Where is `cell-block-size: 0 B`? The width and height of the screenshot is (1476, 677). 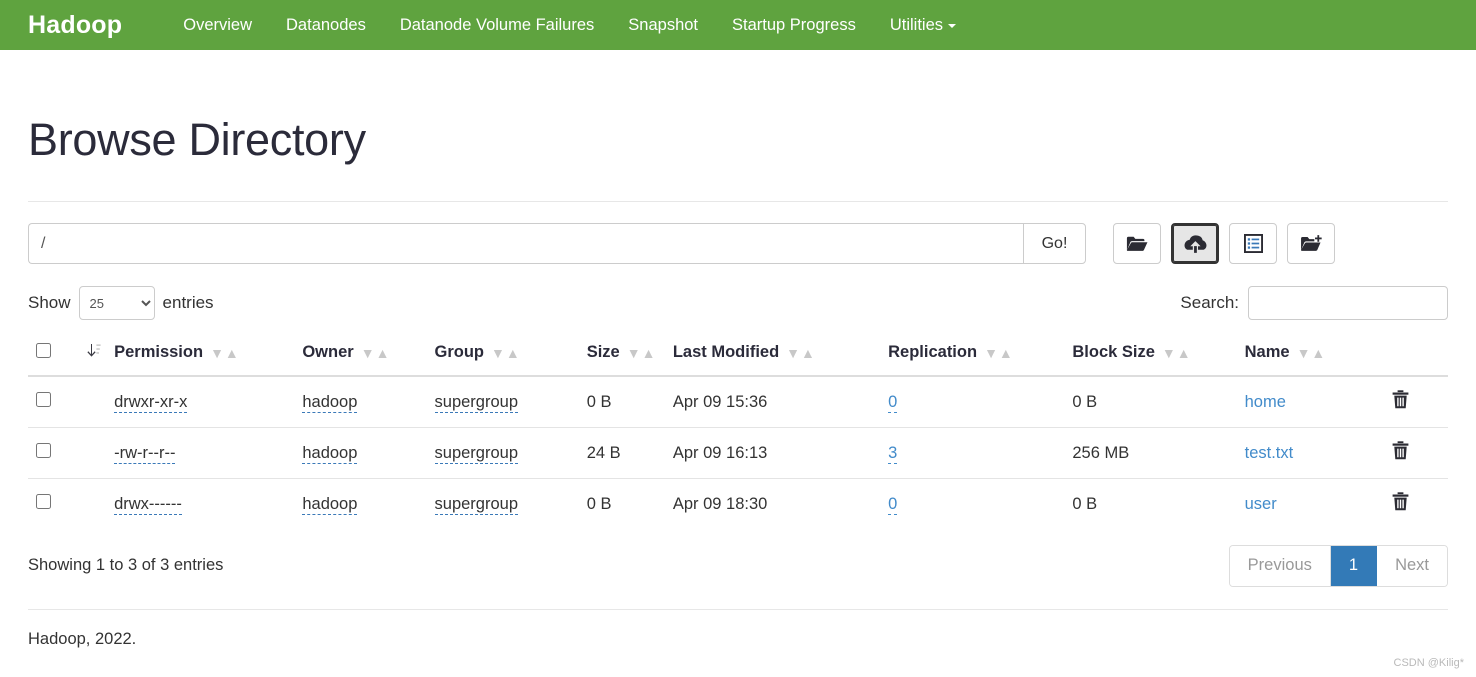
cell-block-size: 0 B is located at coordinates (1085, 401).